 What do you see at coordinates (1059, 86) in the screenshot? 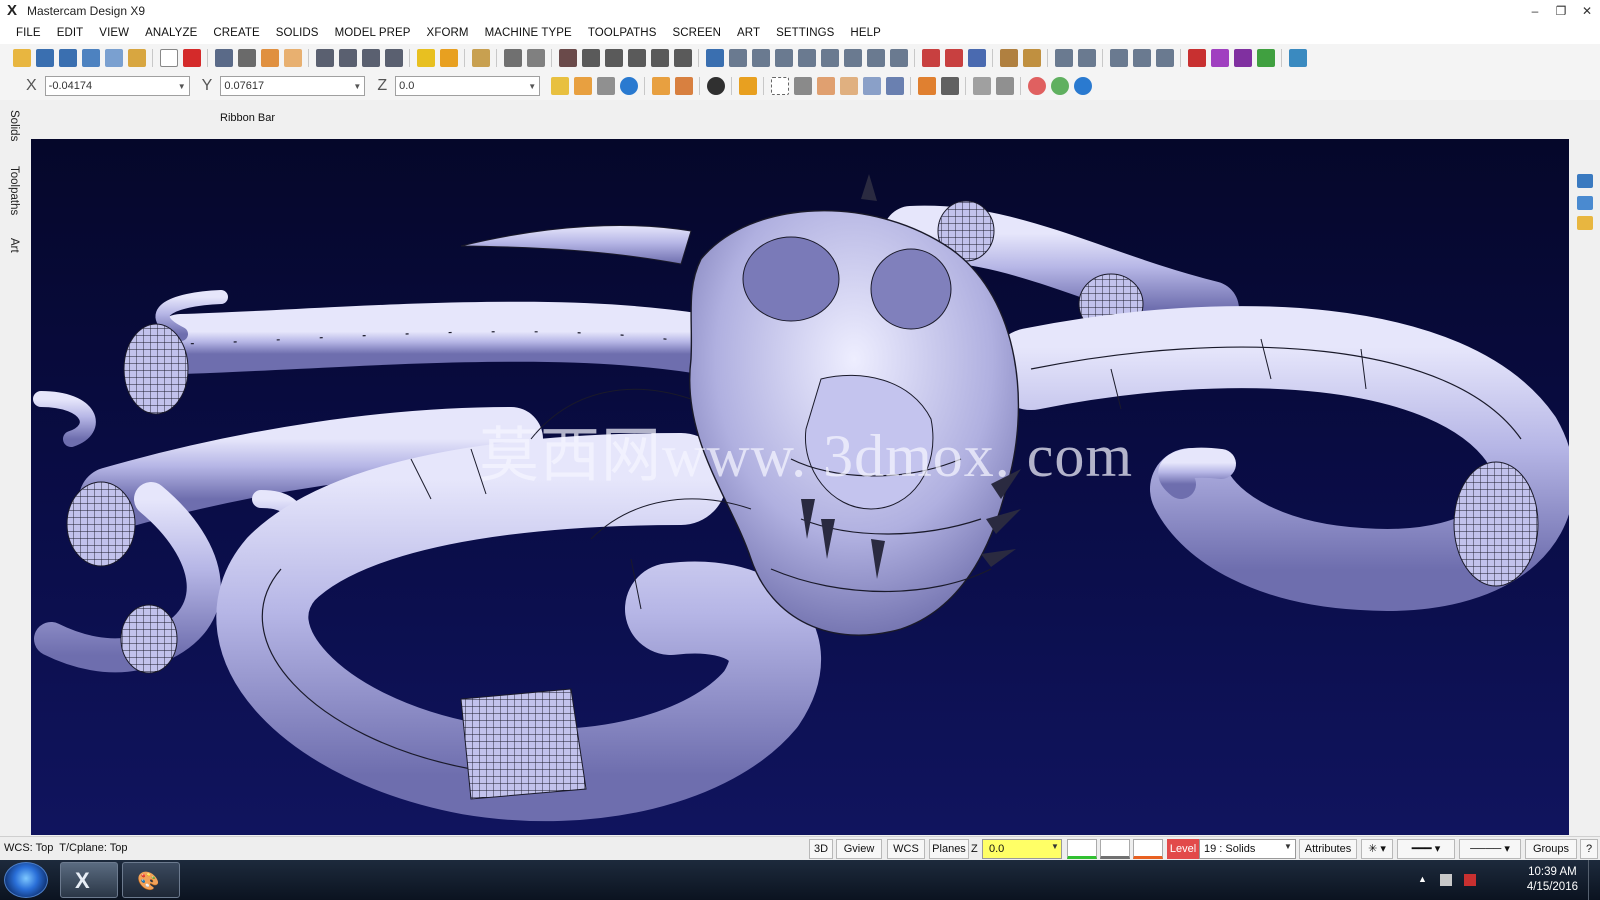
I see `ok-icon` at bounding box center [1059, 86].